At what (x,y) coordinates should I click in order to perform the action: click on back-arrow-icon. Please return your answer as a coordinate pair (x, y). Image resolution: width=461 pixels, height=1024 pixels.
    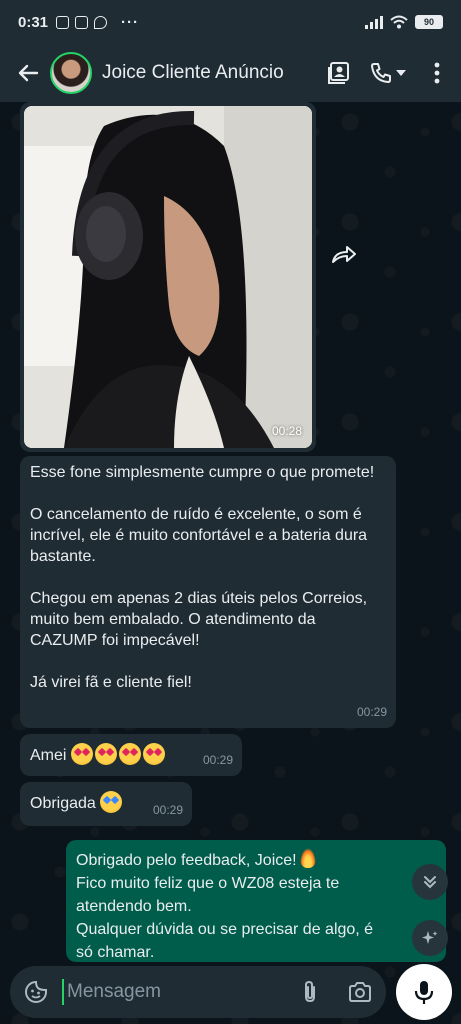
    Looking at the image, I should click on (28, 73).